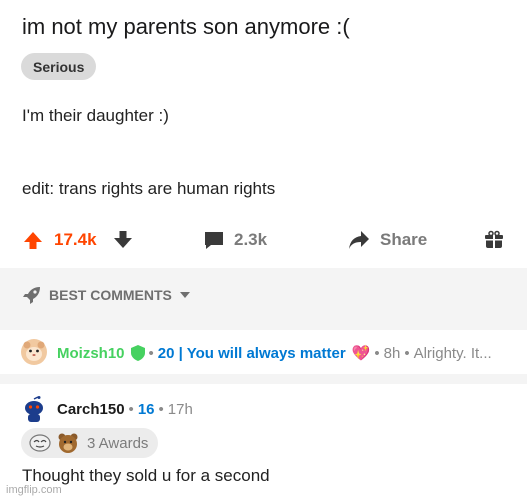 The width and height of the screenshot is (527, 500). I want to click on comment-1-username: Moizsh10, so click(91, 353).